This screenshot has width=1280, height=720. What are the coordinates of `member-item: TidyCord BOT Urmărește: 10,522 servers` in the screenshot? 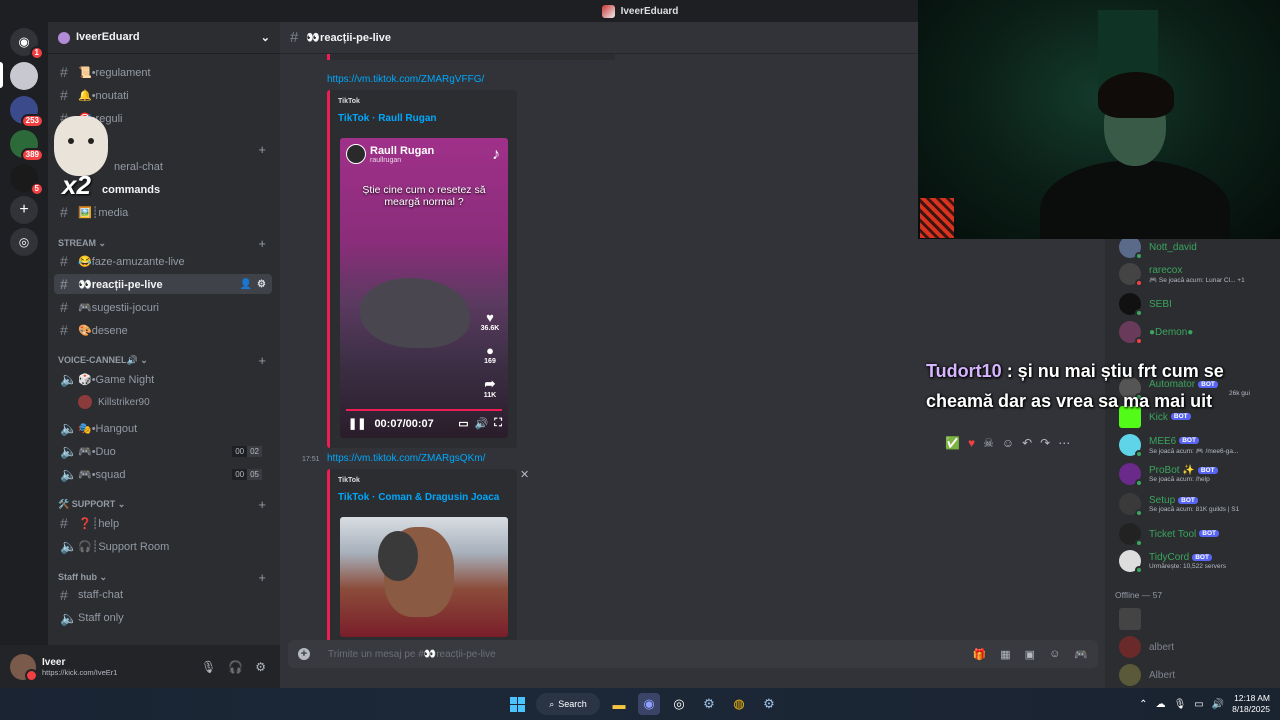 It's located at (1199, 562).